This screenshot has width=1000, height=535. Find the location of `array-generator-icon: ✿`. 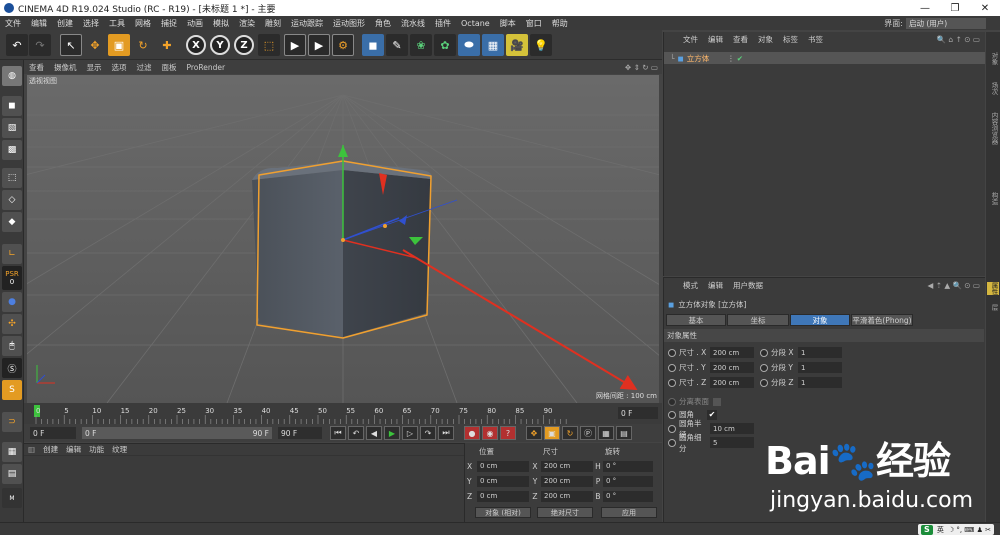

array-generator-icon: ✿ is located at coordinates (445, 45).